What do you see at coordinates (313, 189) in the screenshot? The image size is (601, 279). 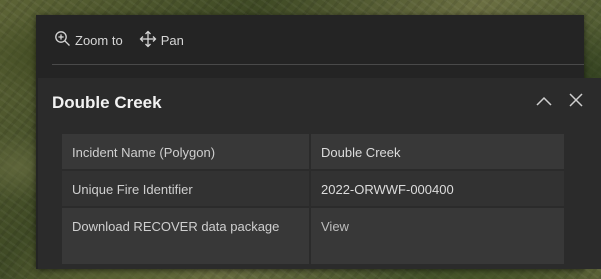 I see `table-row: Unique Fire Identifier 2022-ORWWF-000400` at bounding box center [313, 189].